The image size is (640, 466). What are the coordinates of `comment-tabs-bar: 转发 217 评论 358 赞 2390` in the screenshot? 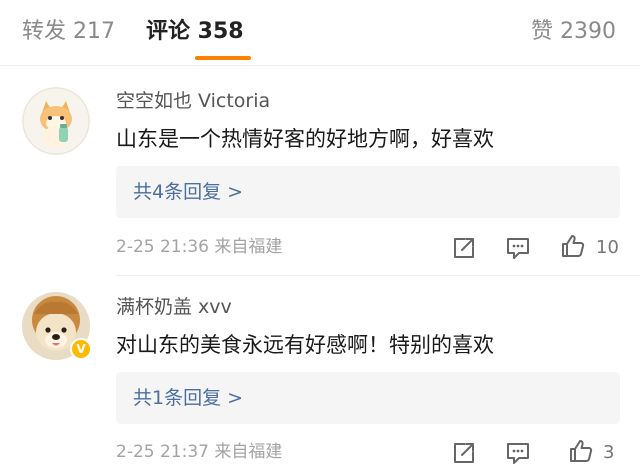 It's located at (320, 33).